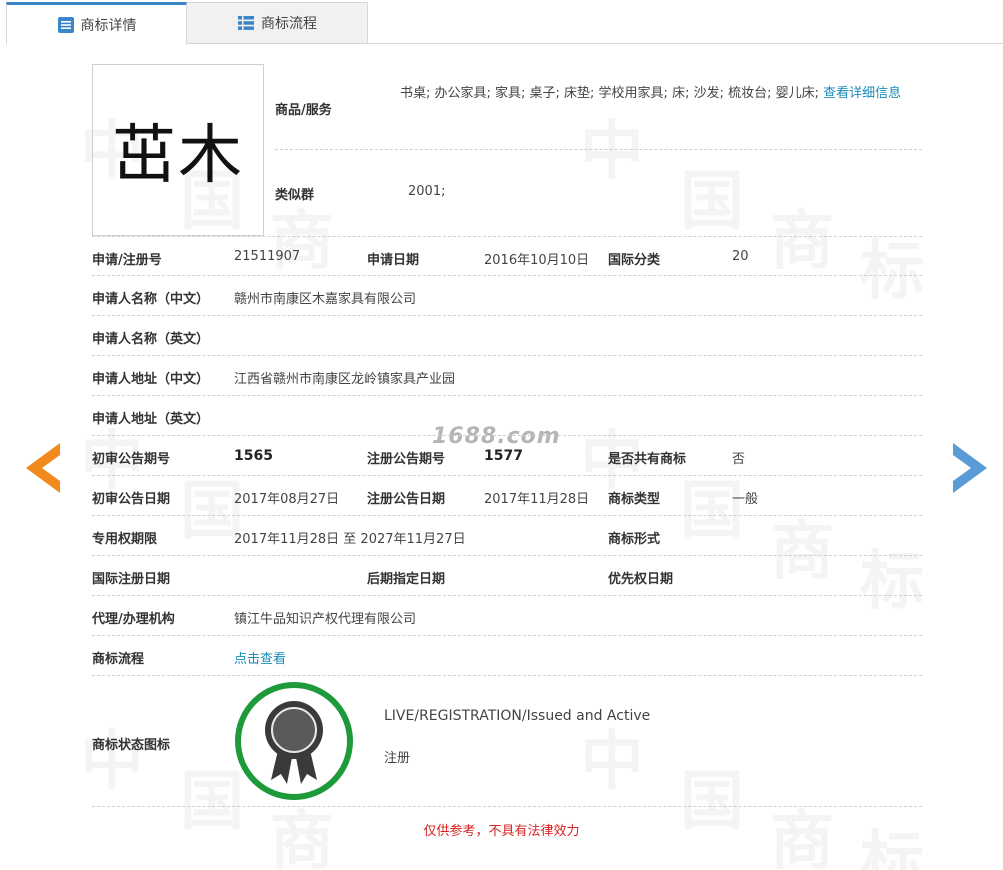 Image resolution: width=1003 pixels, height=870 pixels. What do you see at coordinates (43, 468) in the screenshot?
I see `prev-arrow-icon` at bounding box center [43, 468].